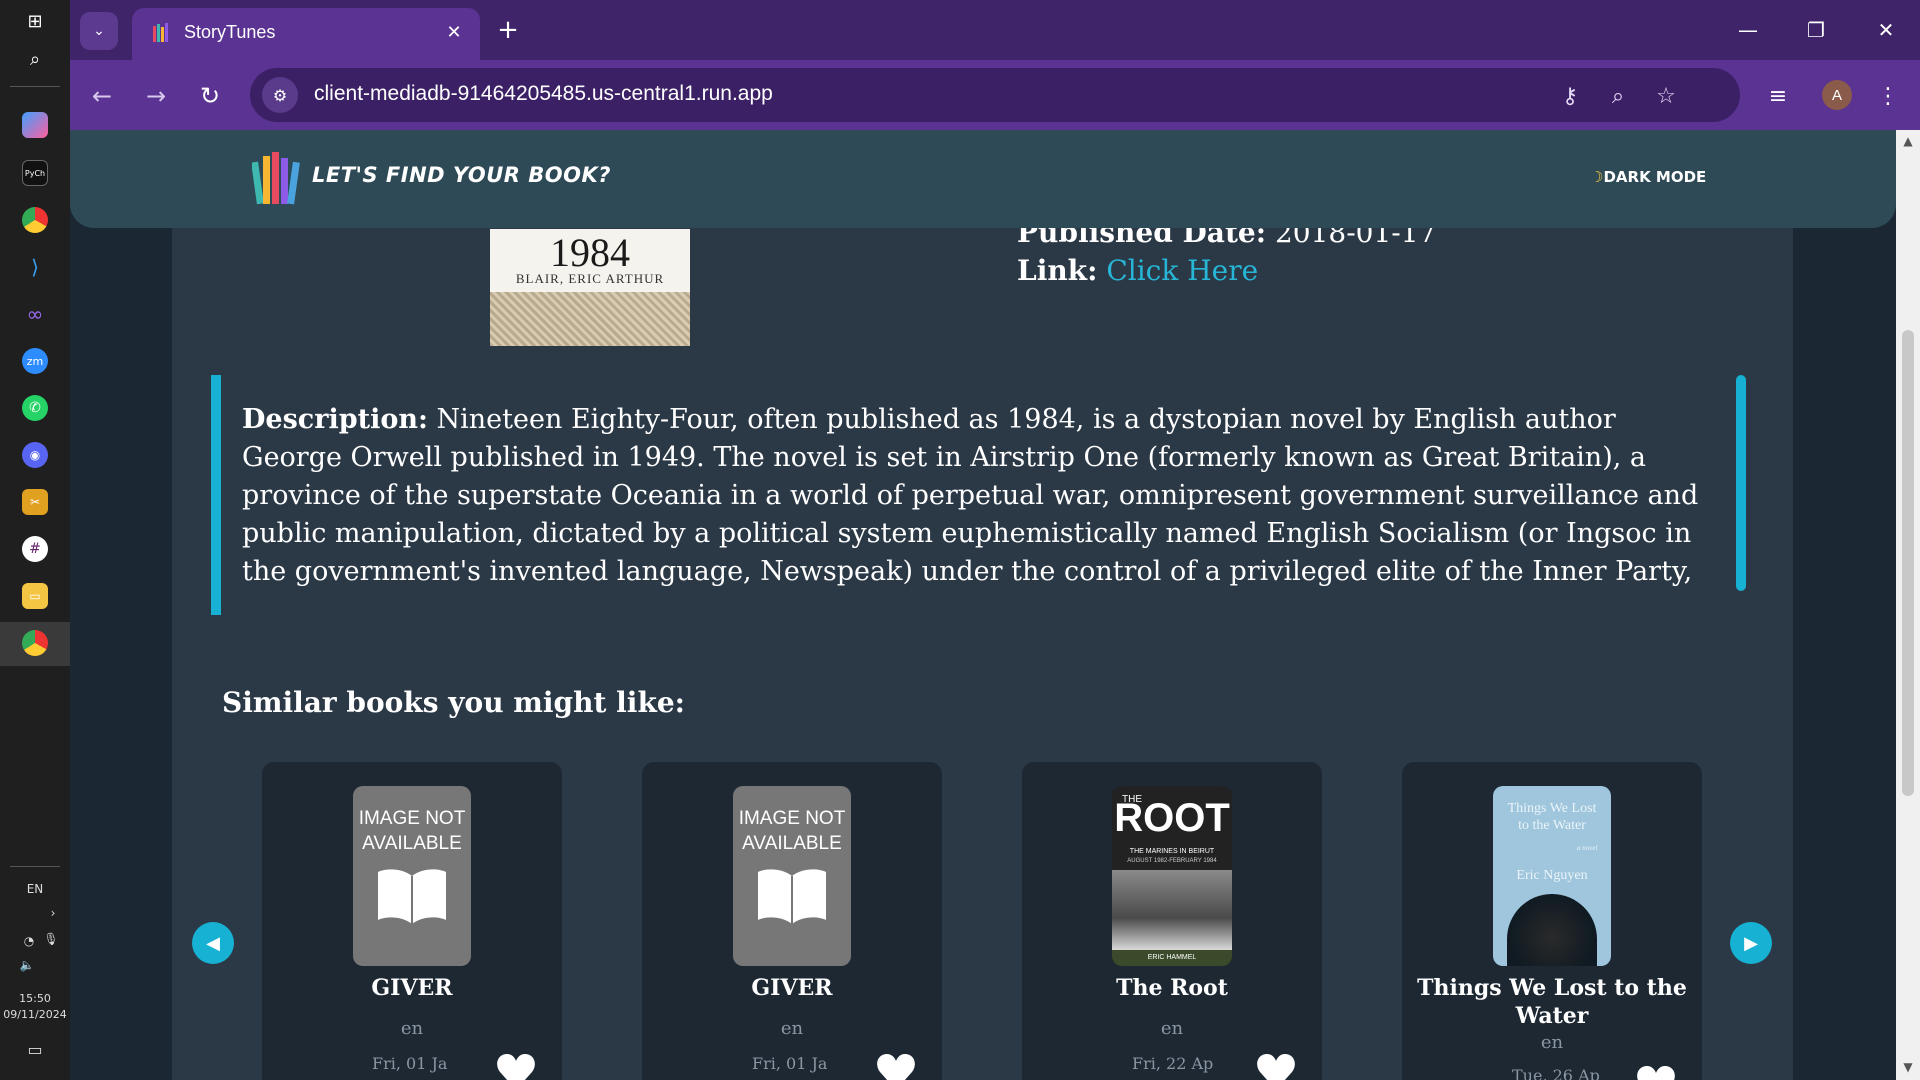 The width and height of the screenshot is (1920, 1080). Describe the element at coordinates (280, 95) in the screenshot. I see `site-settings-icon: ⚙` at that location.